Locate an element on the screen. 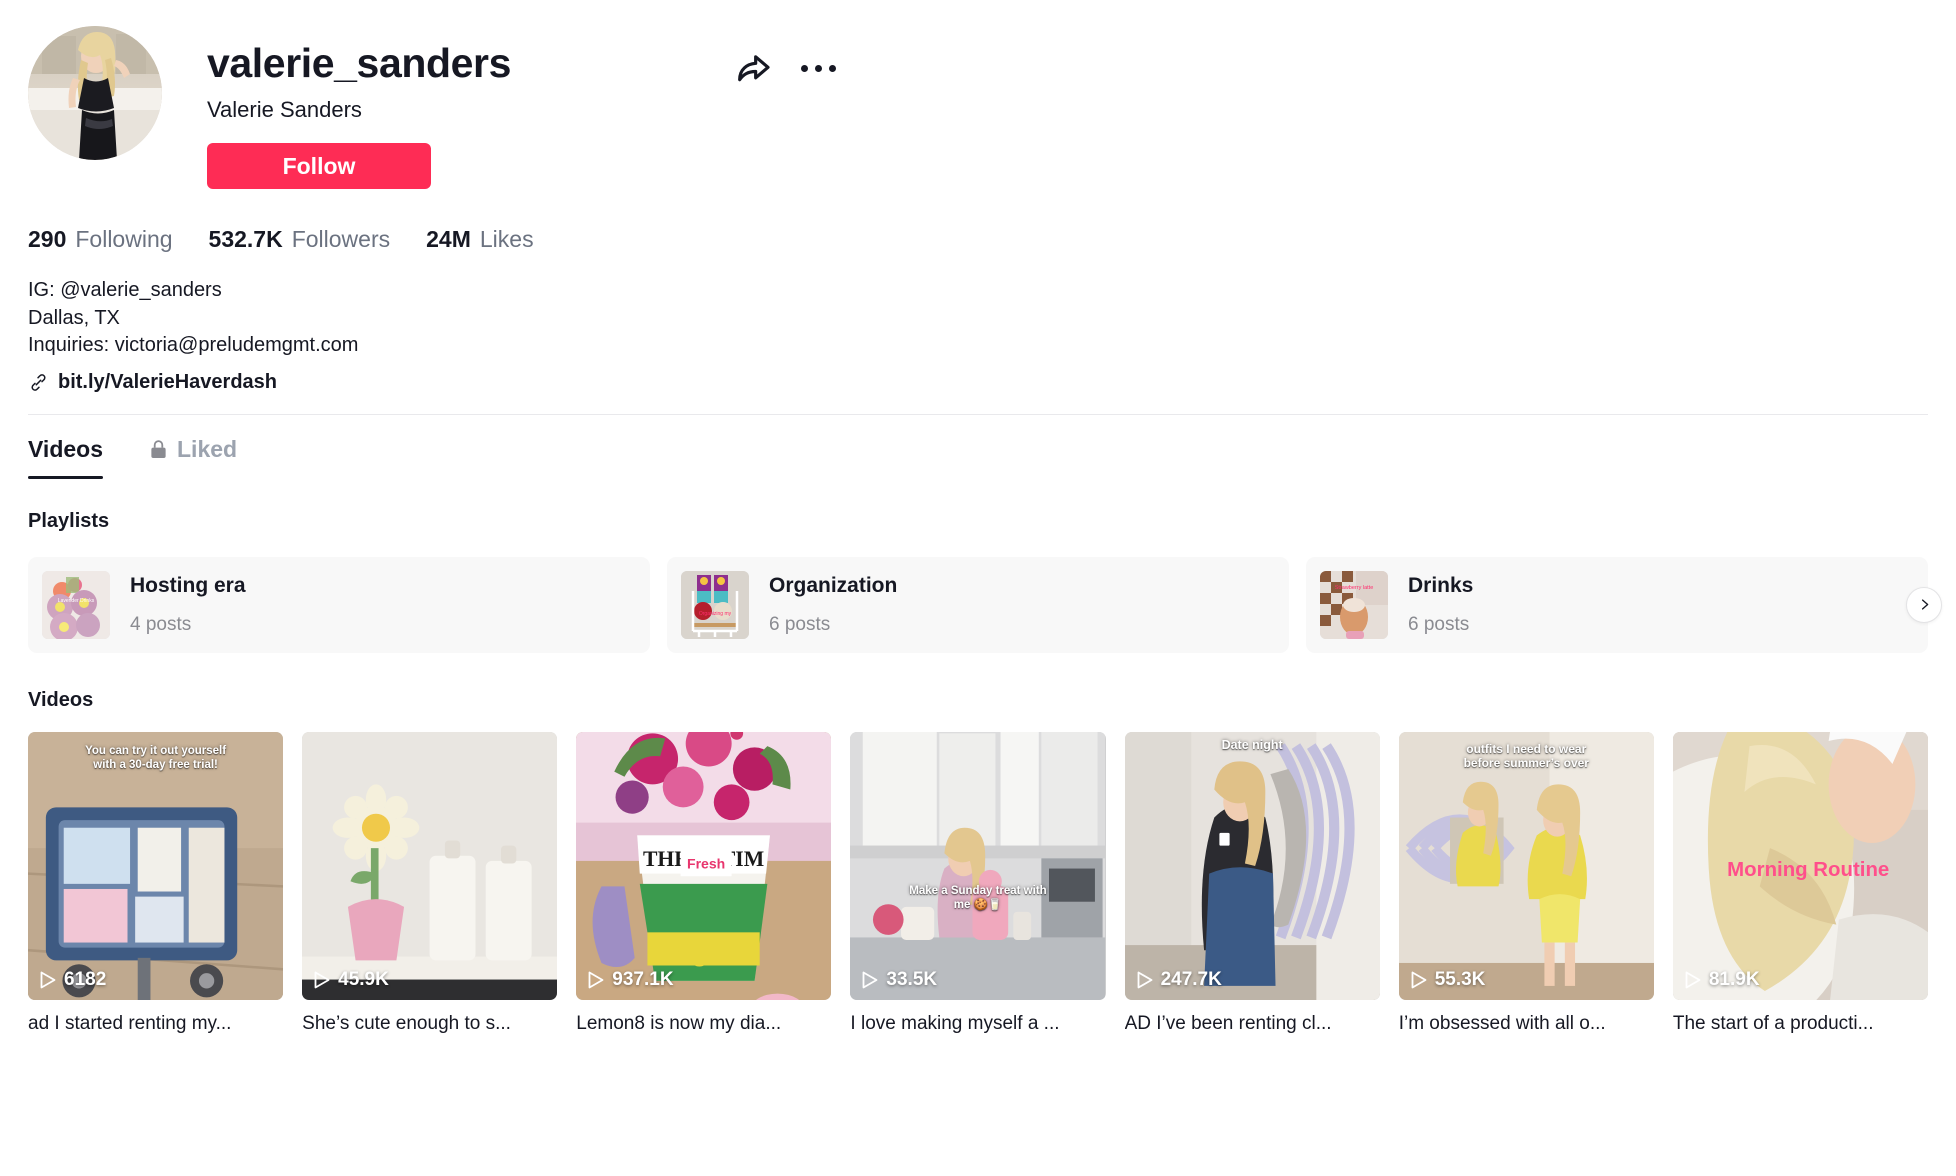 This screenshot has width=1956, height=1176. video-view-count: 6182 is located at coordinates (72, 980).